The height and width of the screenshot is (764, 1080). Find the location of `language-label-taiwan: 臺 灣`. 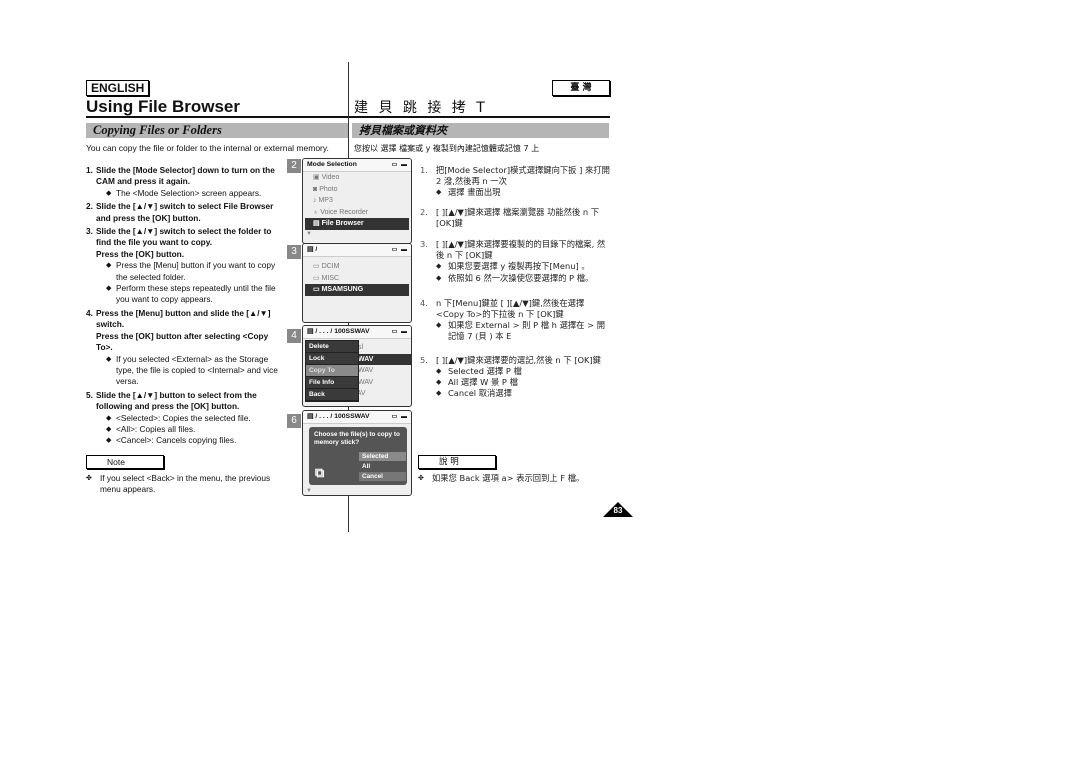

language-label-taiwan: 臺 灣 is located at coordinates (581, 88).